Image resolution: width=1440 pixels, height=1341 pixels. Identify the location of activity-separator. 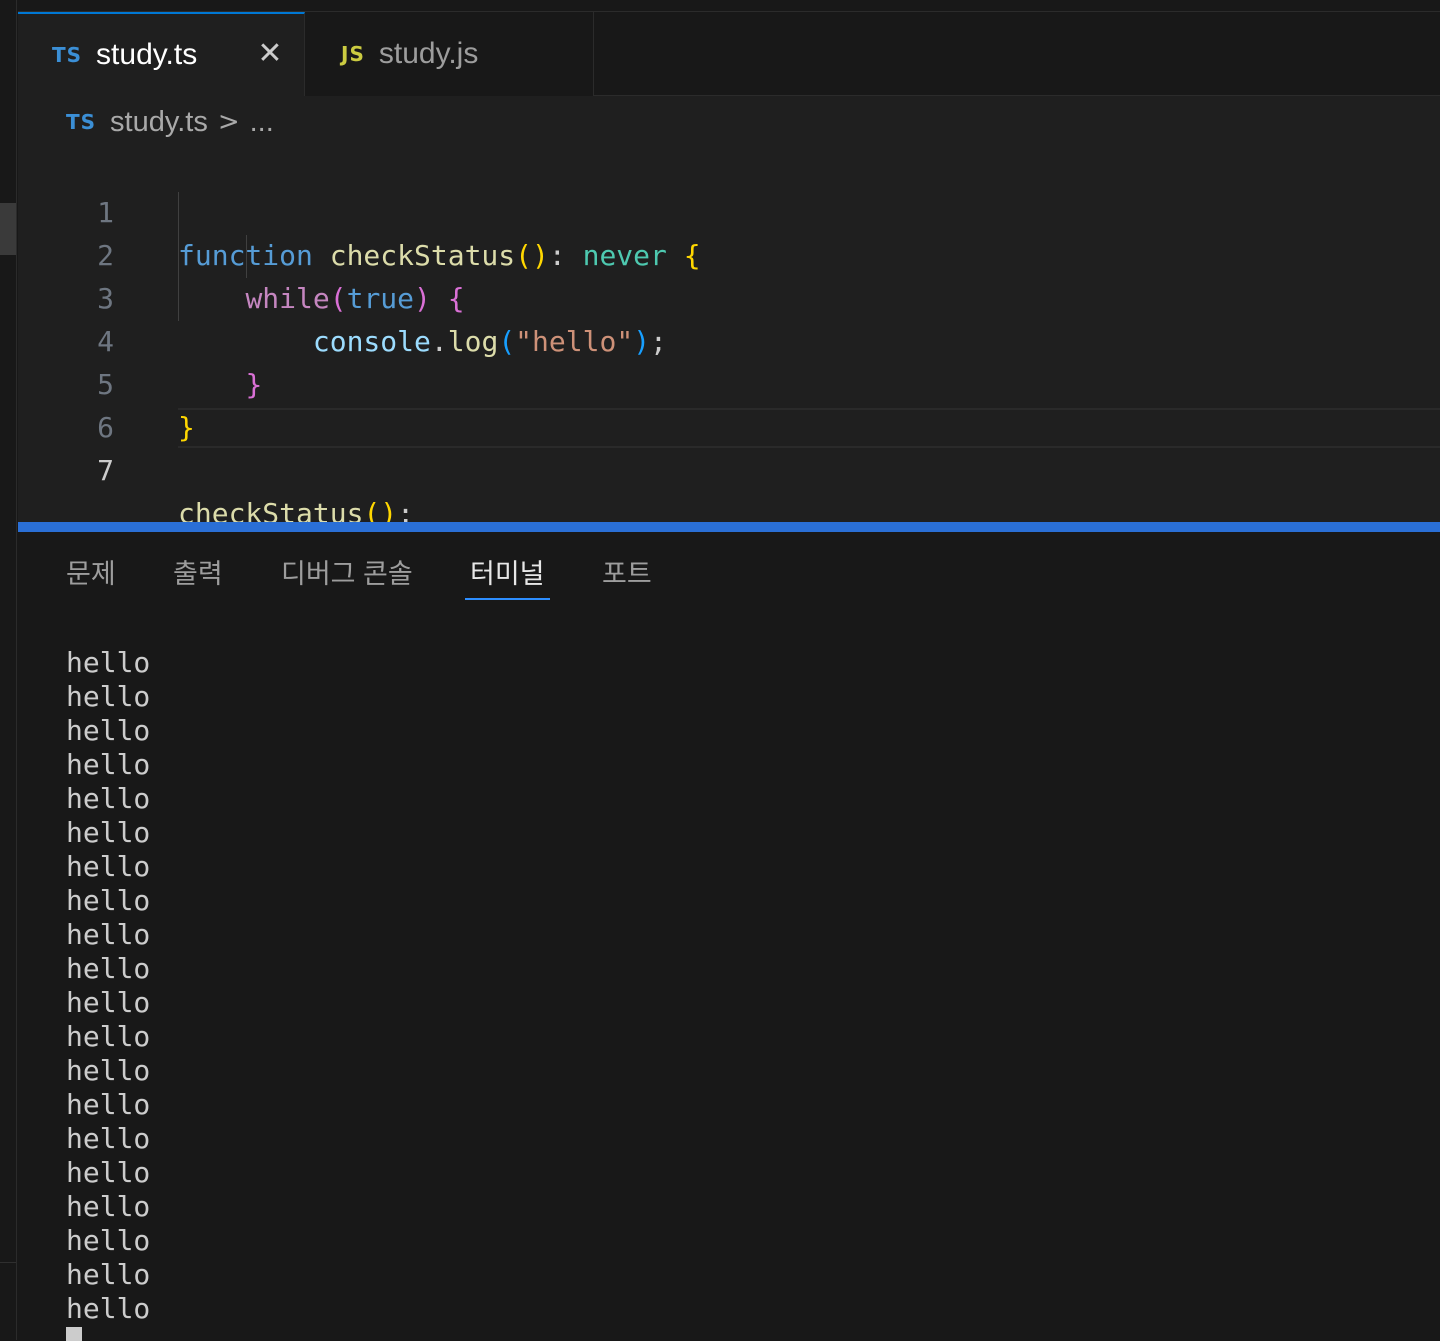
(8, 1262).